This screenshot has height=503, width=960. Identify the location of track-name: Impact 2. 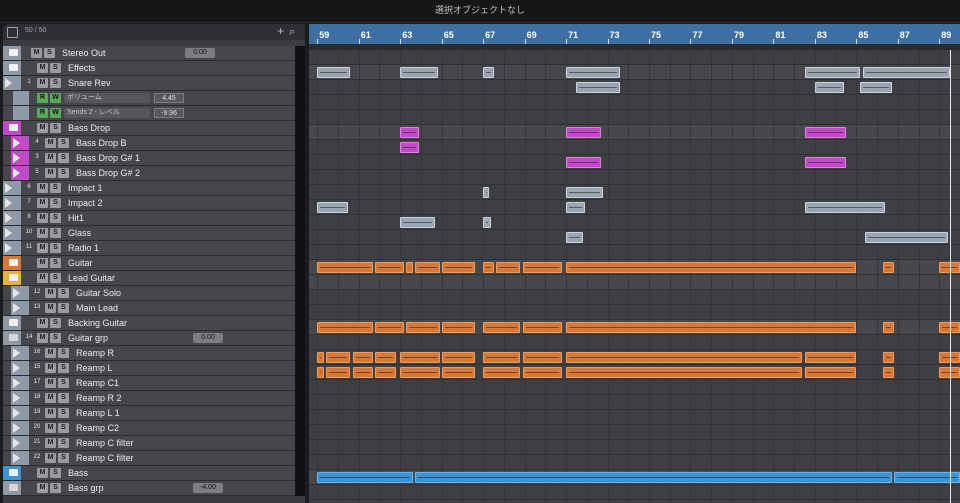
(85, 203).